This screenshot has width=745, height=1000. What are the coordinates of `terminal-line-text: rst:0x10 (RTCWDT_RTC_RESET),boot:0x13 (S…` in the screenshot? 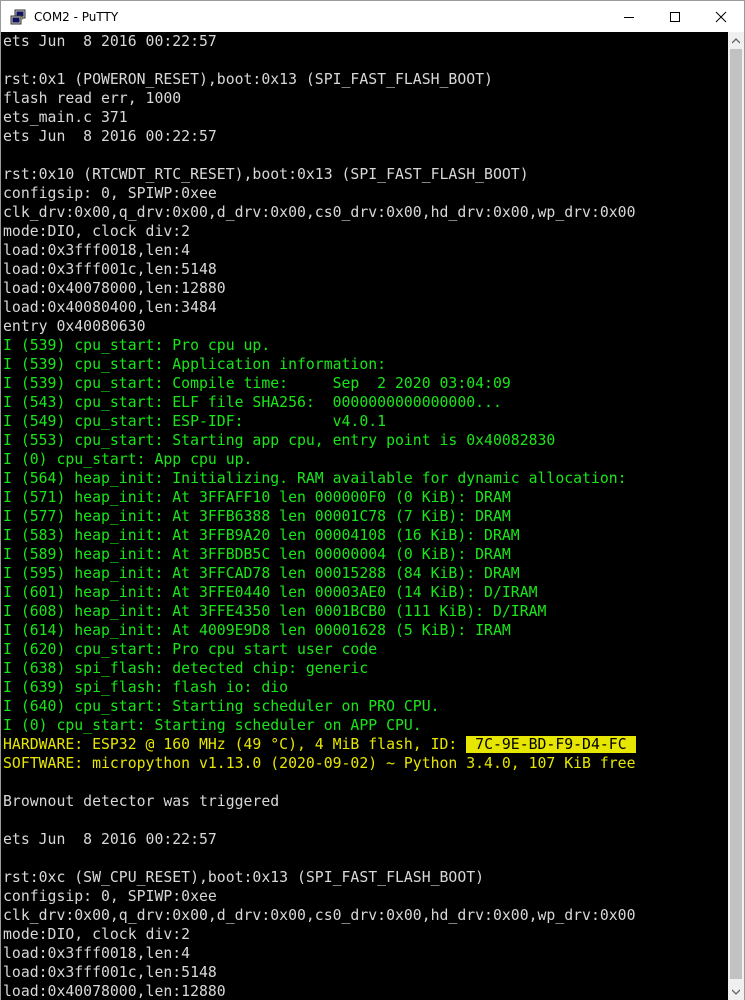 It's located at (266, 174).